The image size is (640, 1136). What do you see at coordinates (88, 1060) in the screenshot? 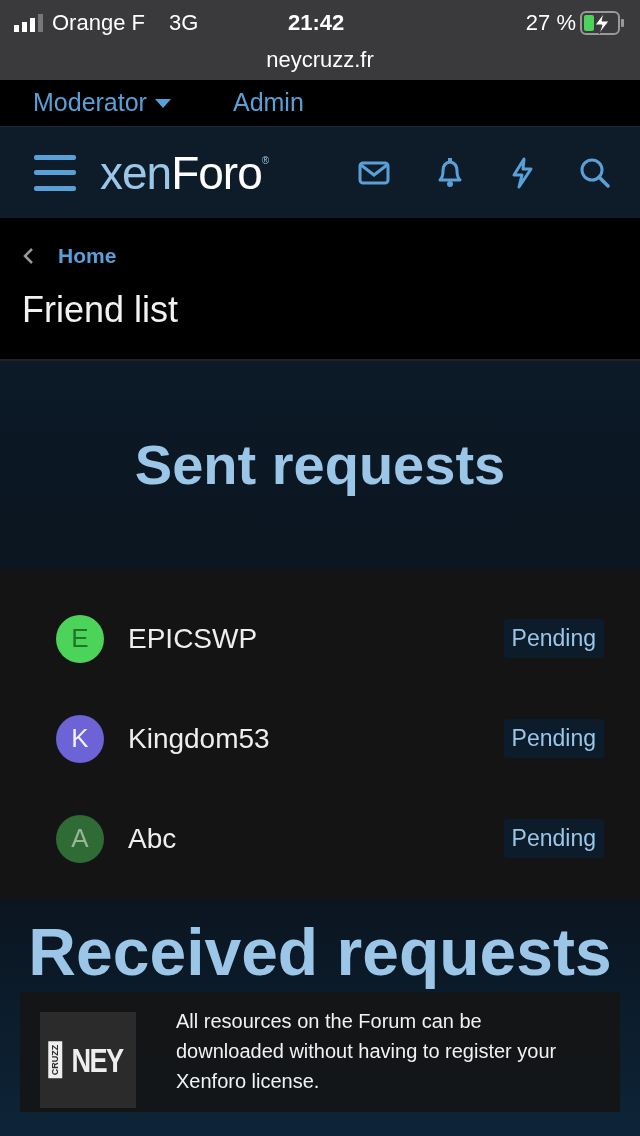
I see `brand-logo: CRUZZ NEY` at bounding box center [88, 1060].